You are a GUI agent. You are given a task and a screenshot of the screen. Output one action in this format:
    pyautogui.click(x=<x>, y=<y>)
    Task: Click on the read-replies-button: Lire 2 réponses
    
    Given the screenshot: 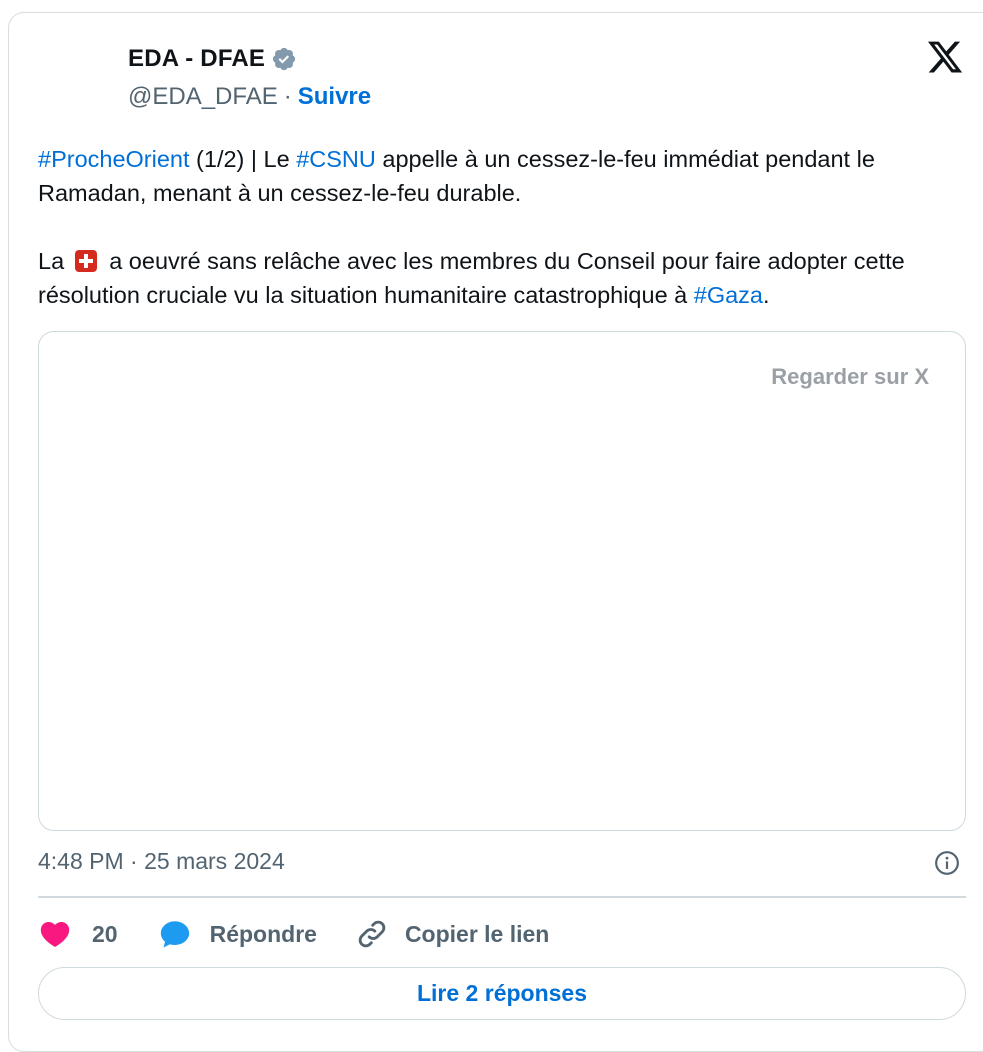 What is the action you would take?
    pyautogui.click(x=502, y=993)
    